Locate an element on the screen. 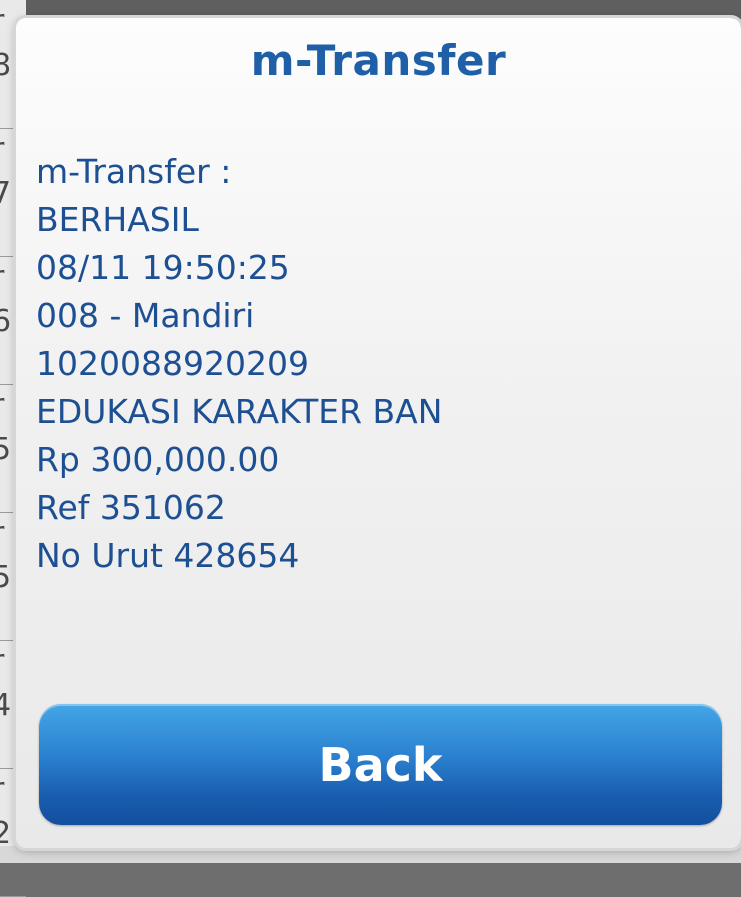  message-line-datetime: 08/11 19:50:25 is located at coordinates (163, 267).